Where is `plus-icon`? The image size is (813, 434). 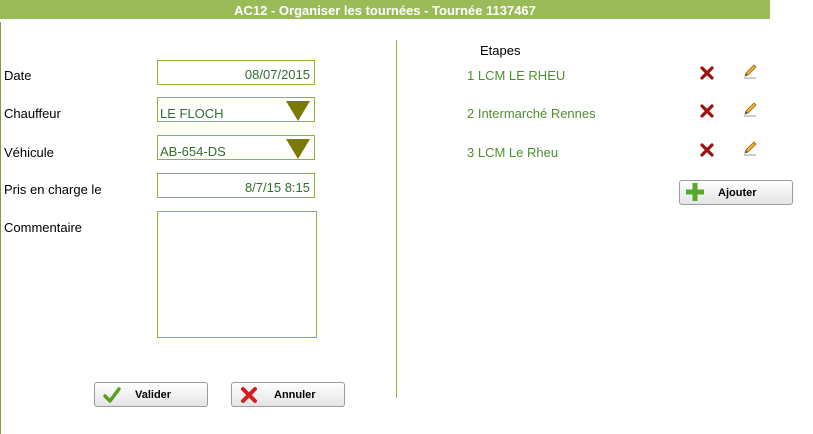 plus-icon is located at coordinates (695, 192).